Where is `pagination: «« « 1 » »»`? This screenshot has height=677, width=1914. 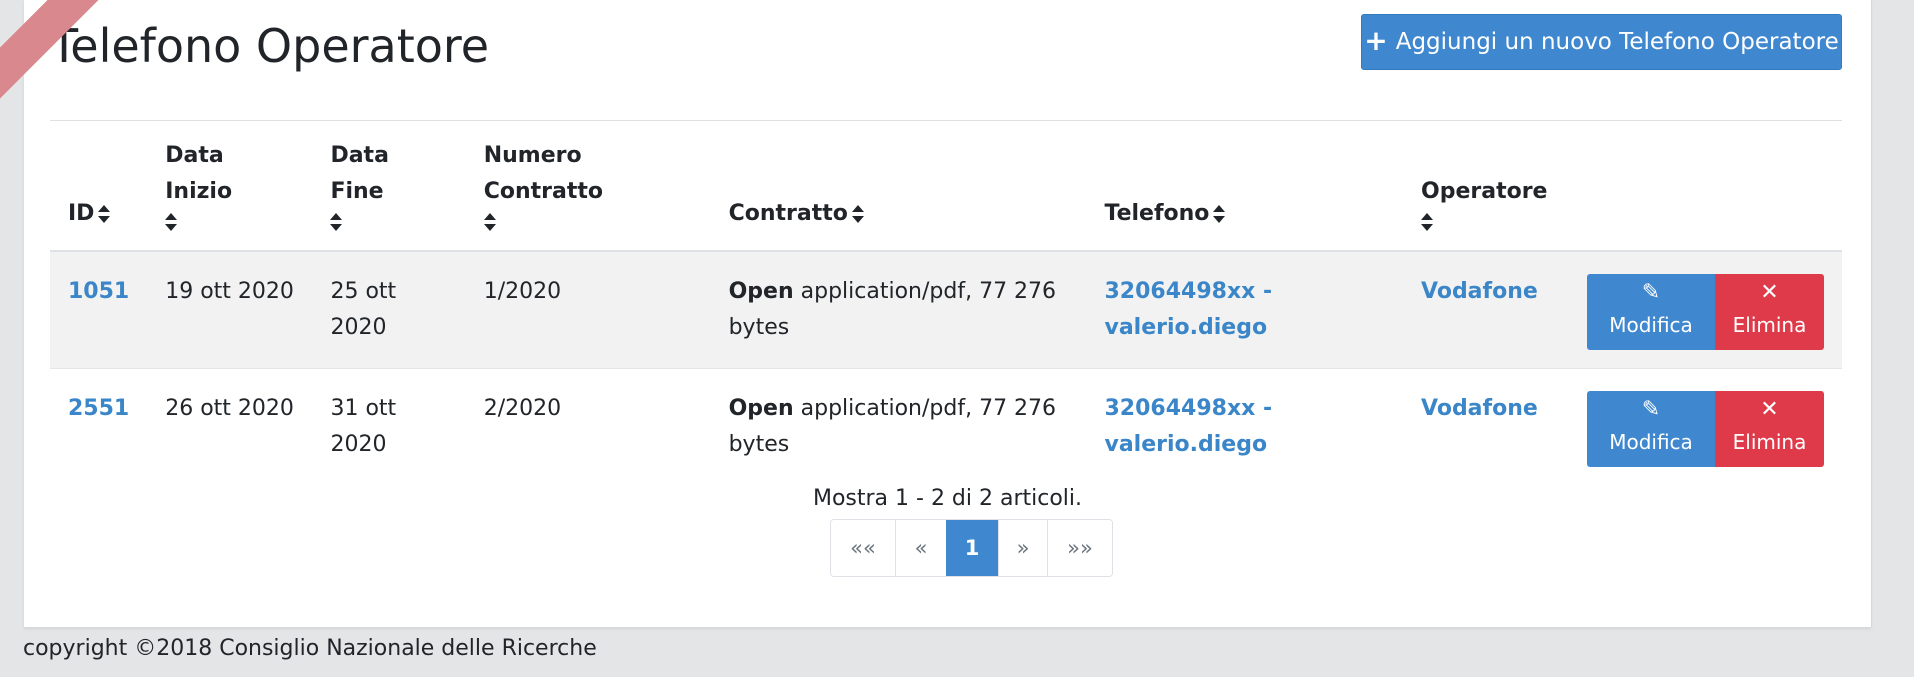
pagination: «« « 1 » »» is located at coordinates (971, 548).